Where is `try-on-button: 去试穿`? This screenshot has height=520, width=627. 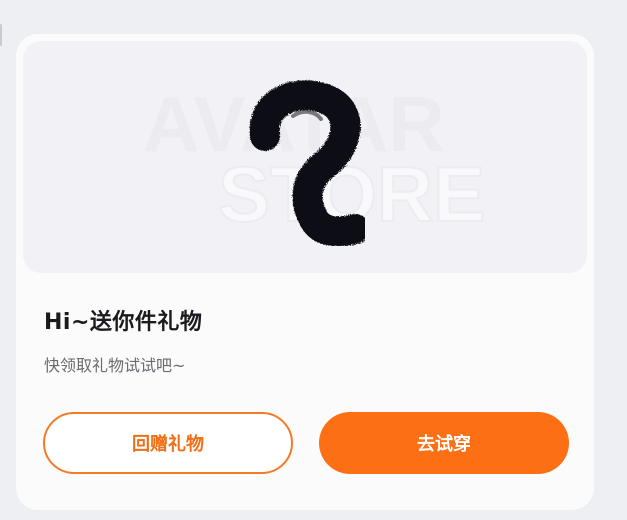
try-on-button: 去试穿 is located at coordinates (444, 443).